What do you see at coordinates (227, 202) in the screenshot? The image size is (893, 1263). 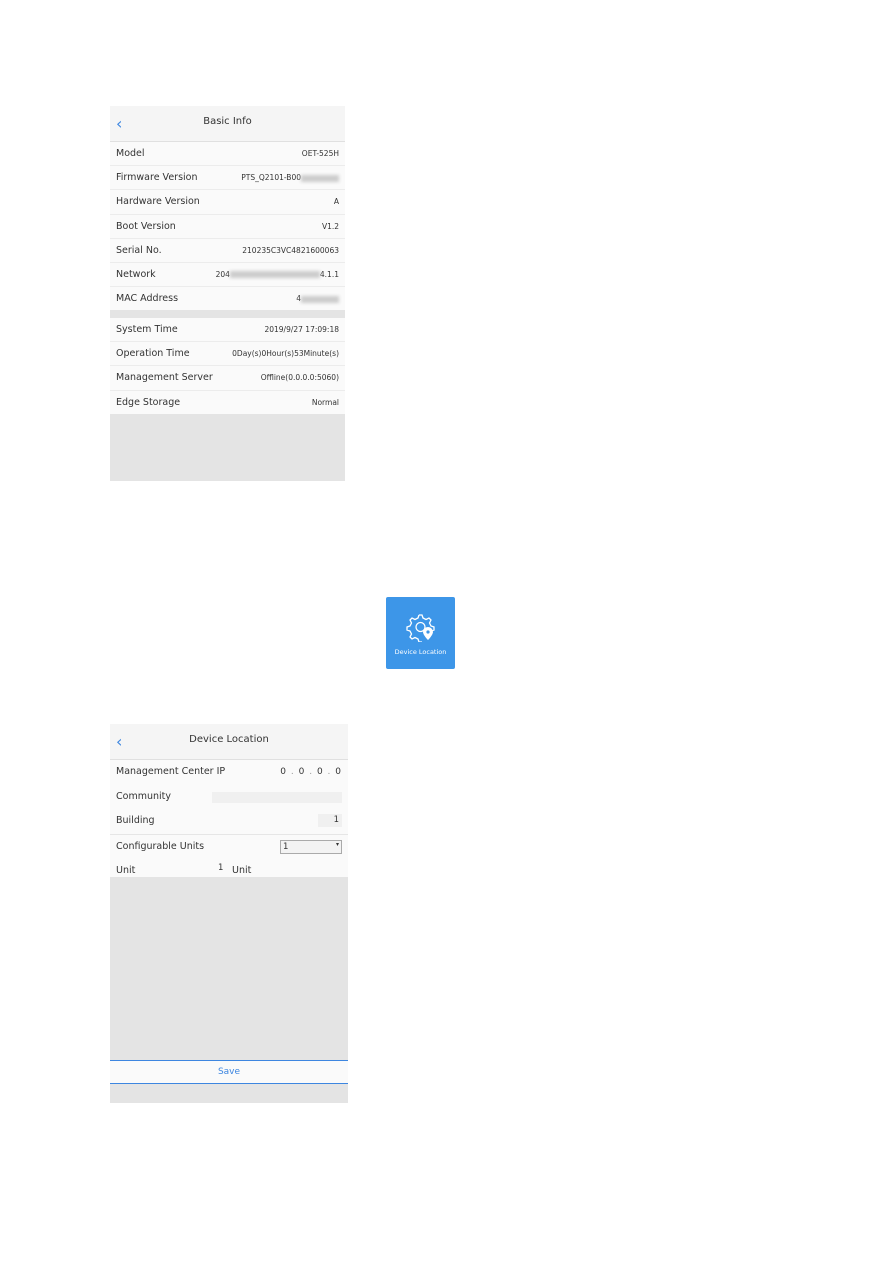 I see `info-row: Hardware Version A` at bounding box center [227, 202].